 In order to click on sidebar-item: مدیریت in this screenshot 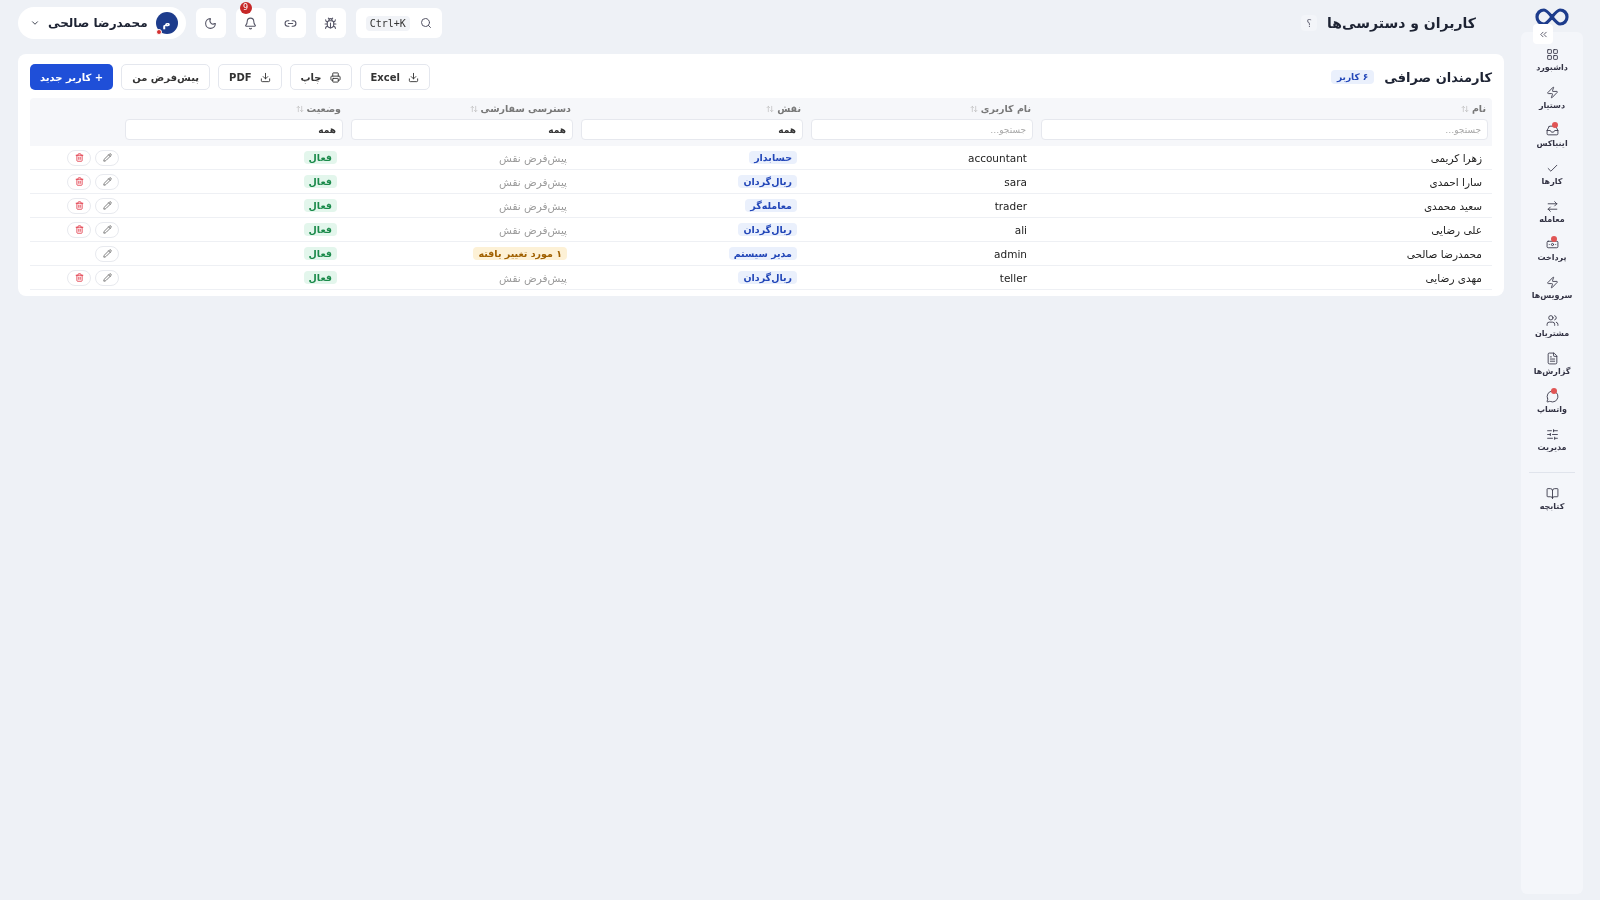, I will do `click(1552, 440)`.